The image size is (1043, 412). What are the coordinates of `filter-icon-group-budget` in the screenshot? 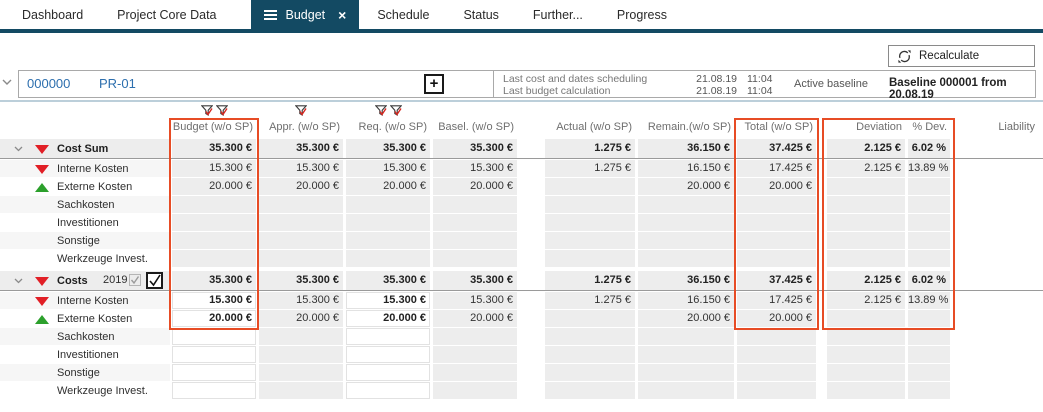 It's located at (214, 111).